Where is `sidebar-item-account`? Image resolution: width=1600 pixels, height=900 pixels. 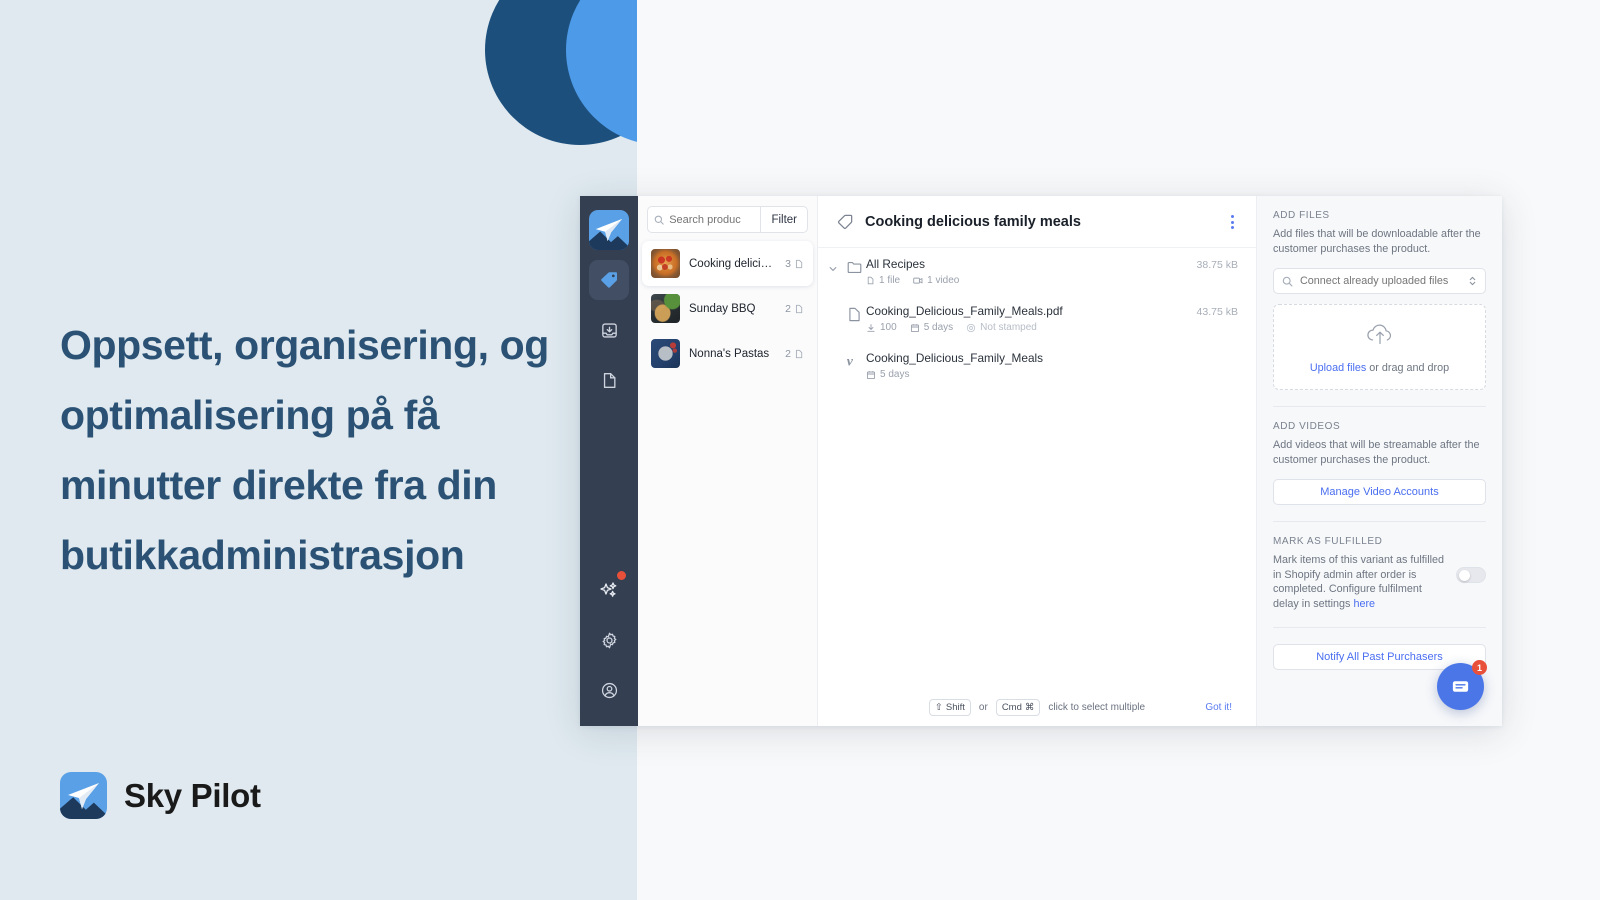 sidebar-item-account is located at coordinates (609, 690).